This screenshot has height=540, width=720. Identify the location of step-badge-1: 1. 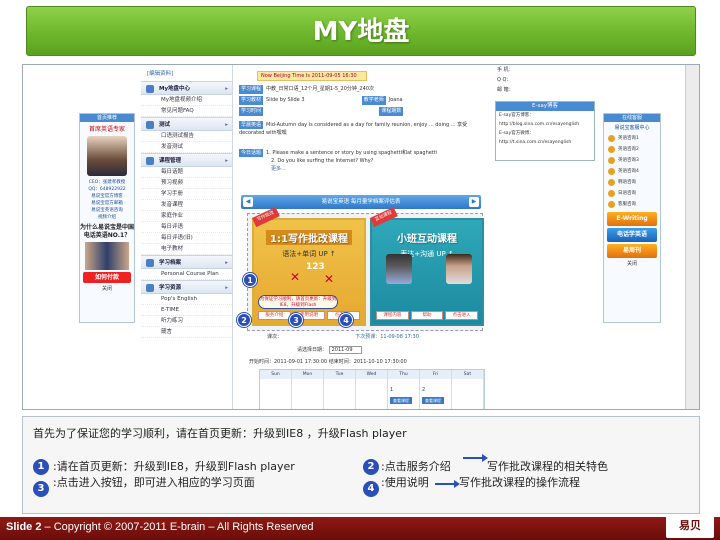
(41, 467).